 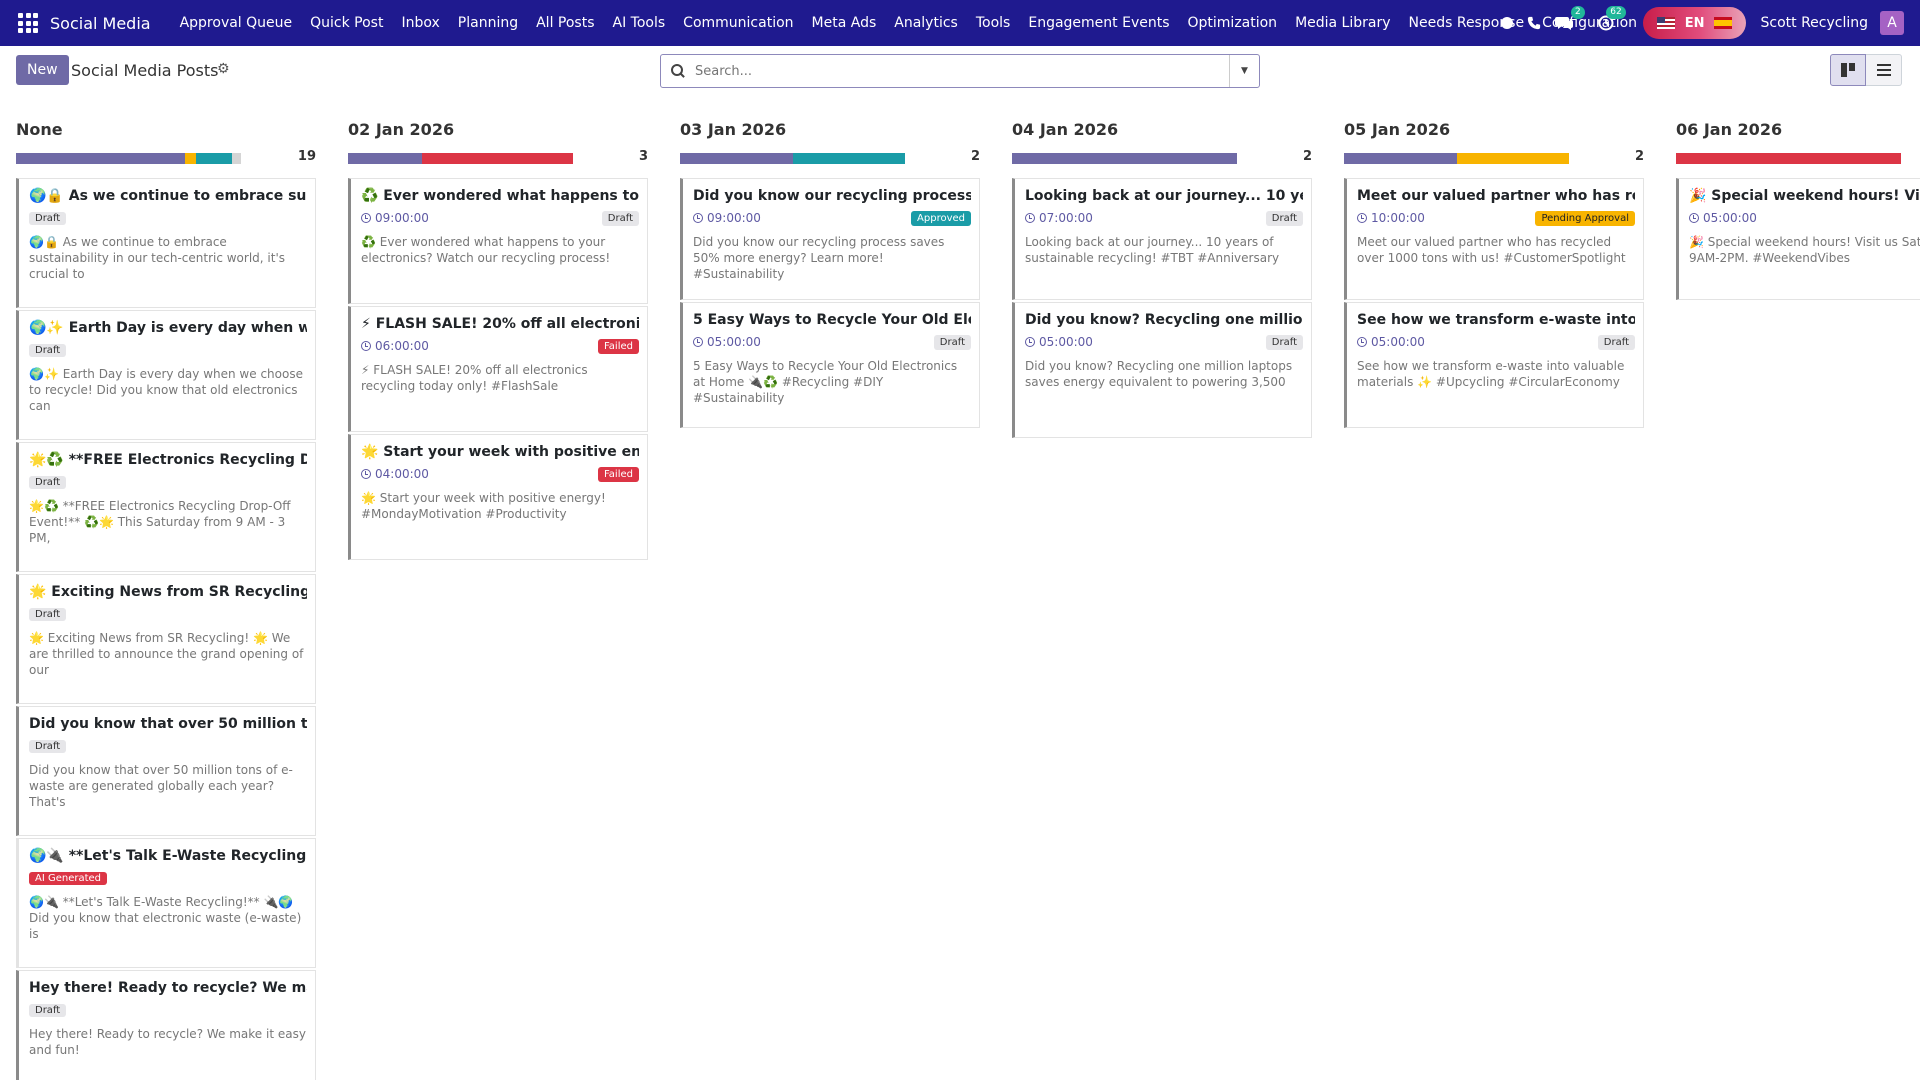 I want to click on column-title: 04 Jan 2026, so click(x=1065, y=129).